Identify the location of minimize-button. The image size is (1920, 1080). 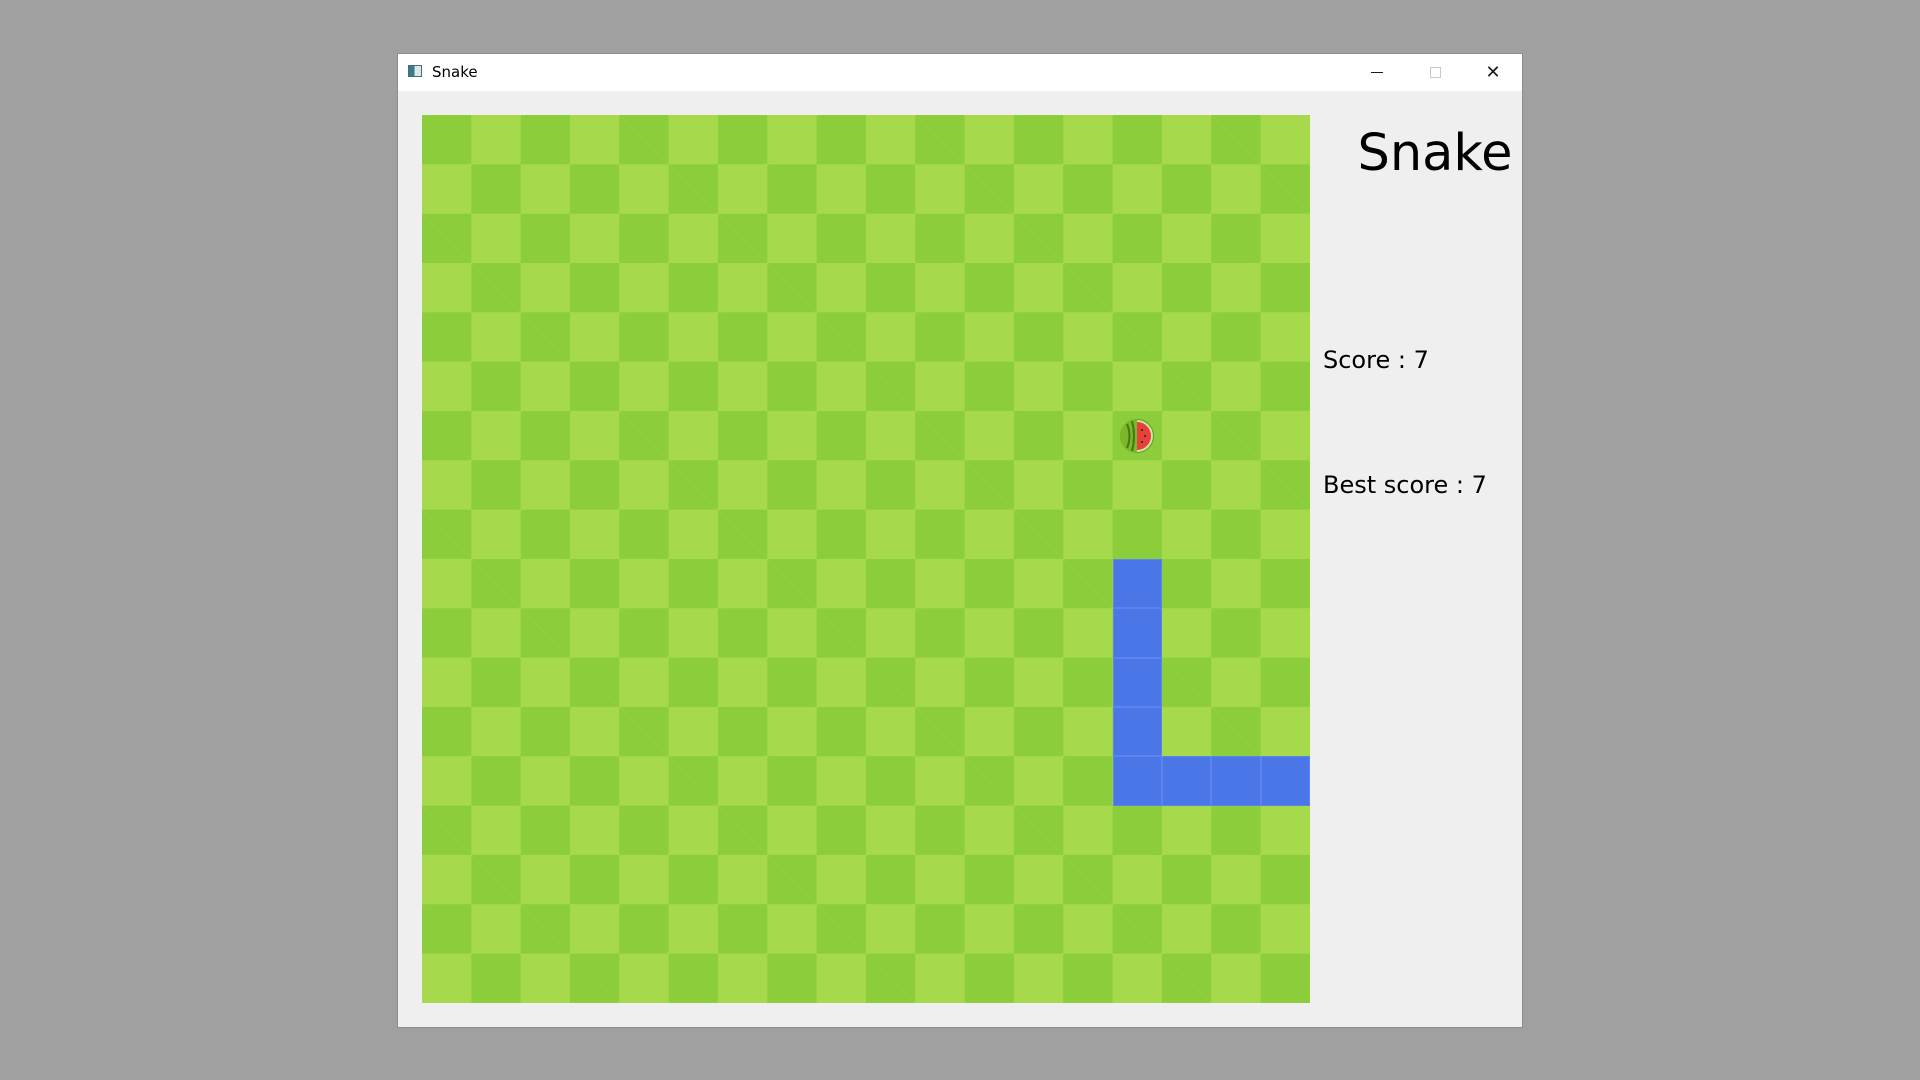
(1377, 72).